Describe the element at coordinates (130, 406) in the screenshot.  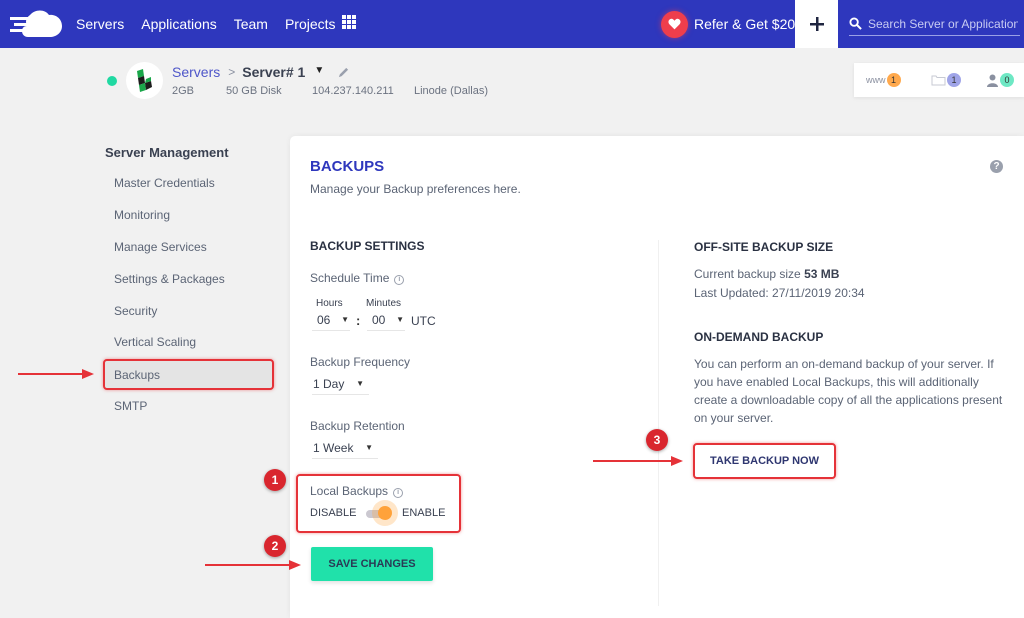
I see `sidebar-item-smtp: SMTP` at that location.